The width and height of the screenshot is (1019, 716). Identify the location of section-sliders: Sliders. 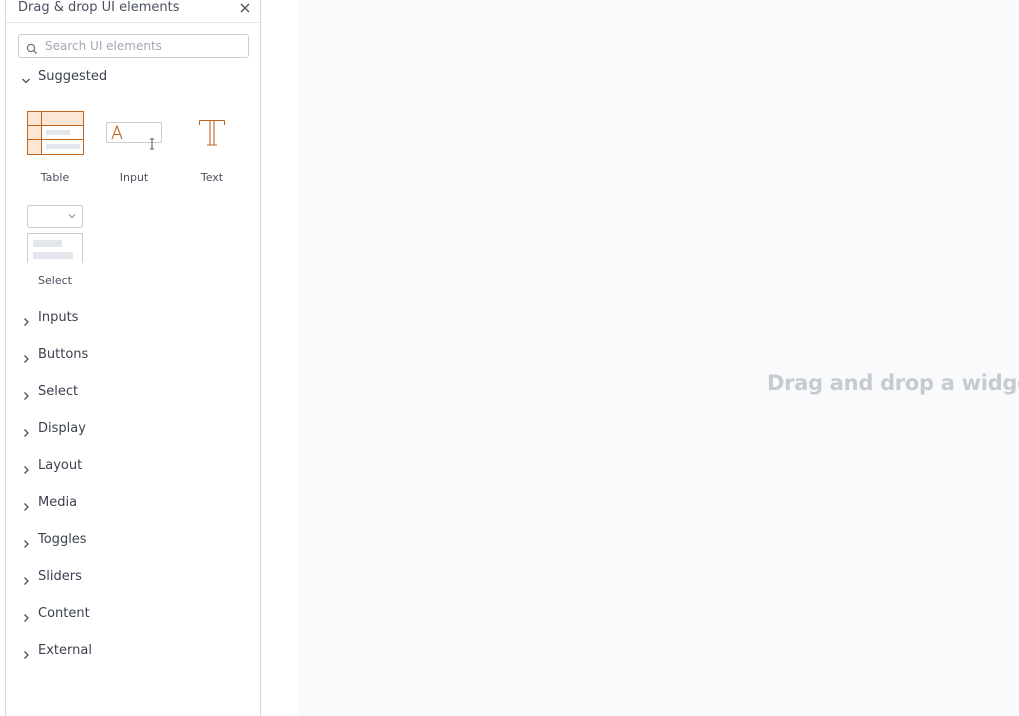
(135, 578).